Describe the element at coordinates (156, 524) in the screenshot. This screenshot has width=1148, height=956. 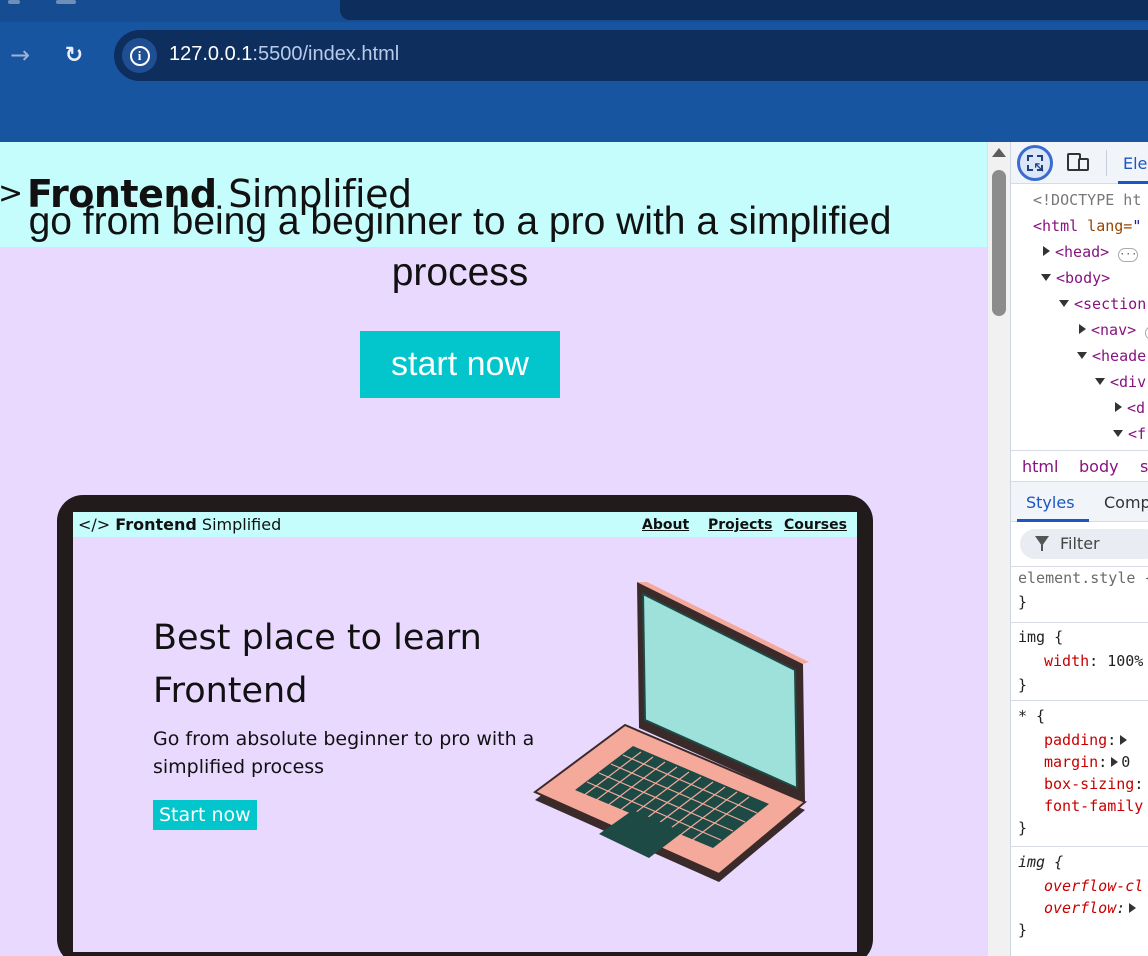
I see `mockup-brand-bold: Frontend` at that location.